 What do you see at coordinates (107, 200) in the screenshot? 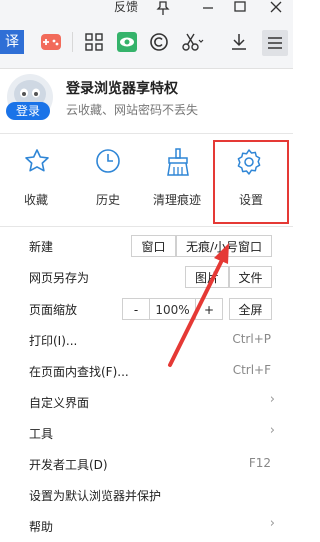
I see `quick-action-label: 历史` at bounding box center [107, 200].